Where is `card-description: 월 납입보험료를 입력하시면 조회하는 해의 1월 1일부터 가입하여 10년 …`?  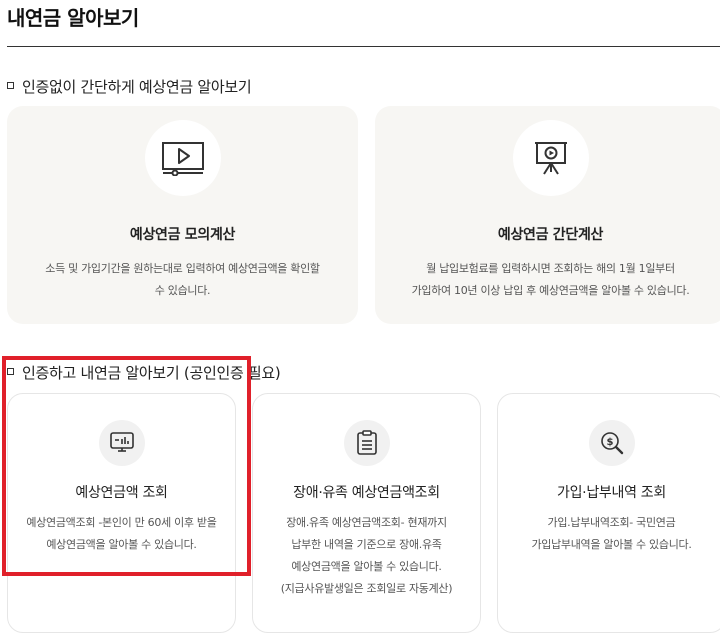
card-description: 월 납입보험료를 입력하시면 조회하는 해의 1월 1일부터 가입하여 10년 … is located at coordinates (550, 279).